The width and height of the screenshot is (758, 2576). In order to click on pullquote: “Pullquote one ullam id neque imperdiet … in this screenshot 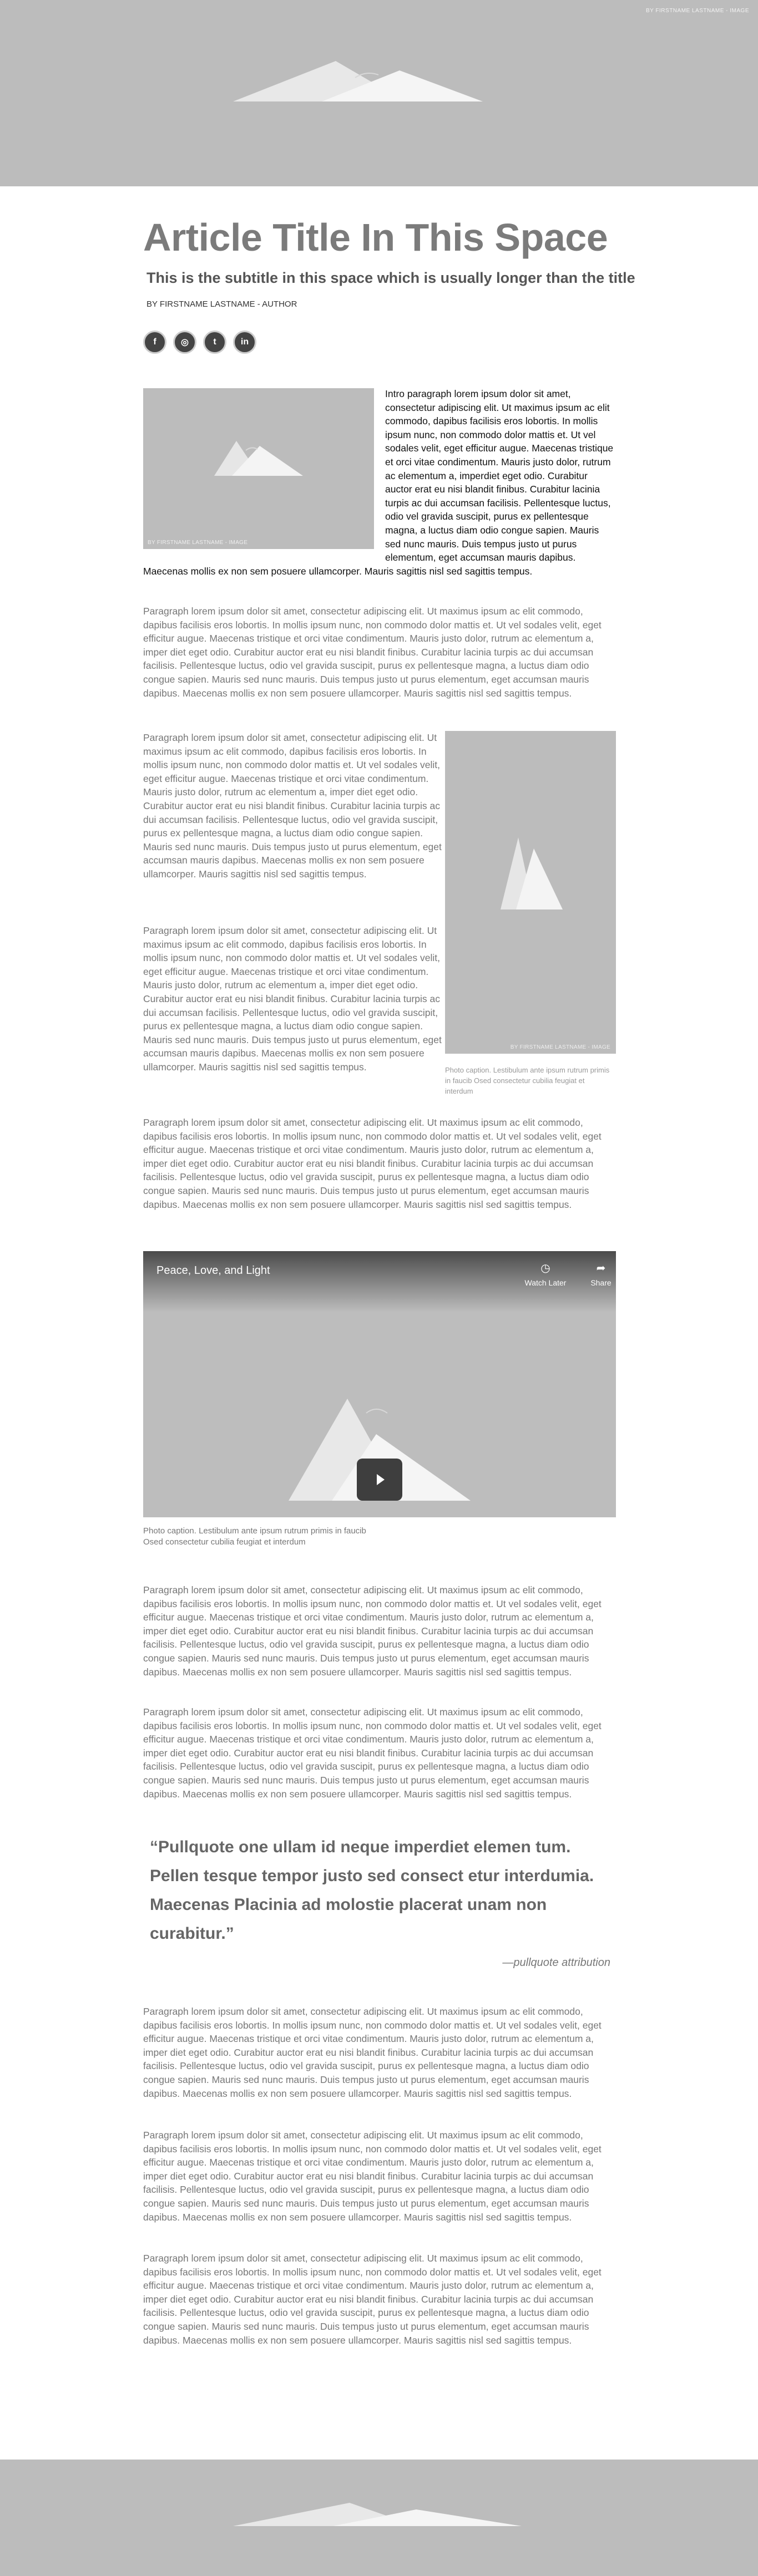, I will do `click(372, 1890)`.